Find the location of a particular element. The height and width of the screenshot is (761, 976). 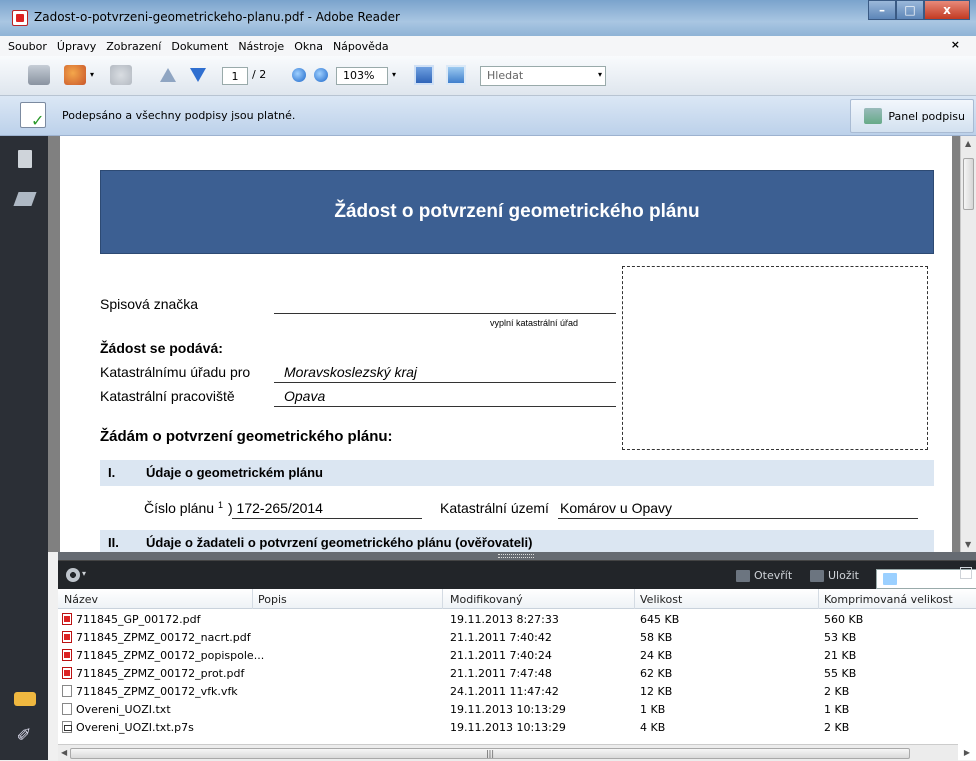

cell-modified: 21.1.2011 7:40:24 is located at coordinates (501, 655).